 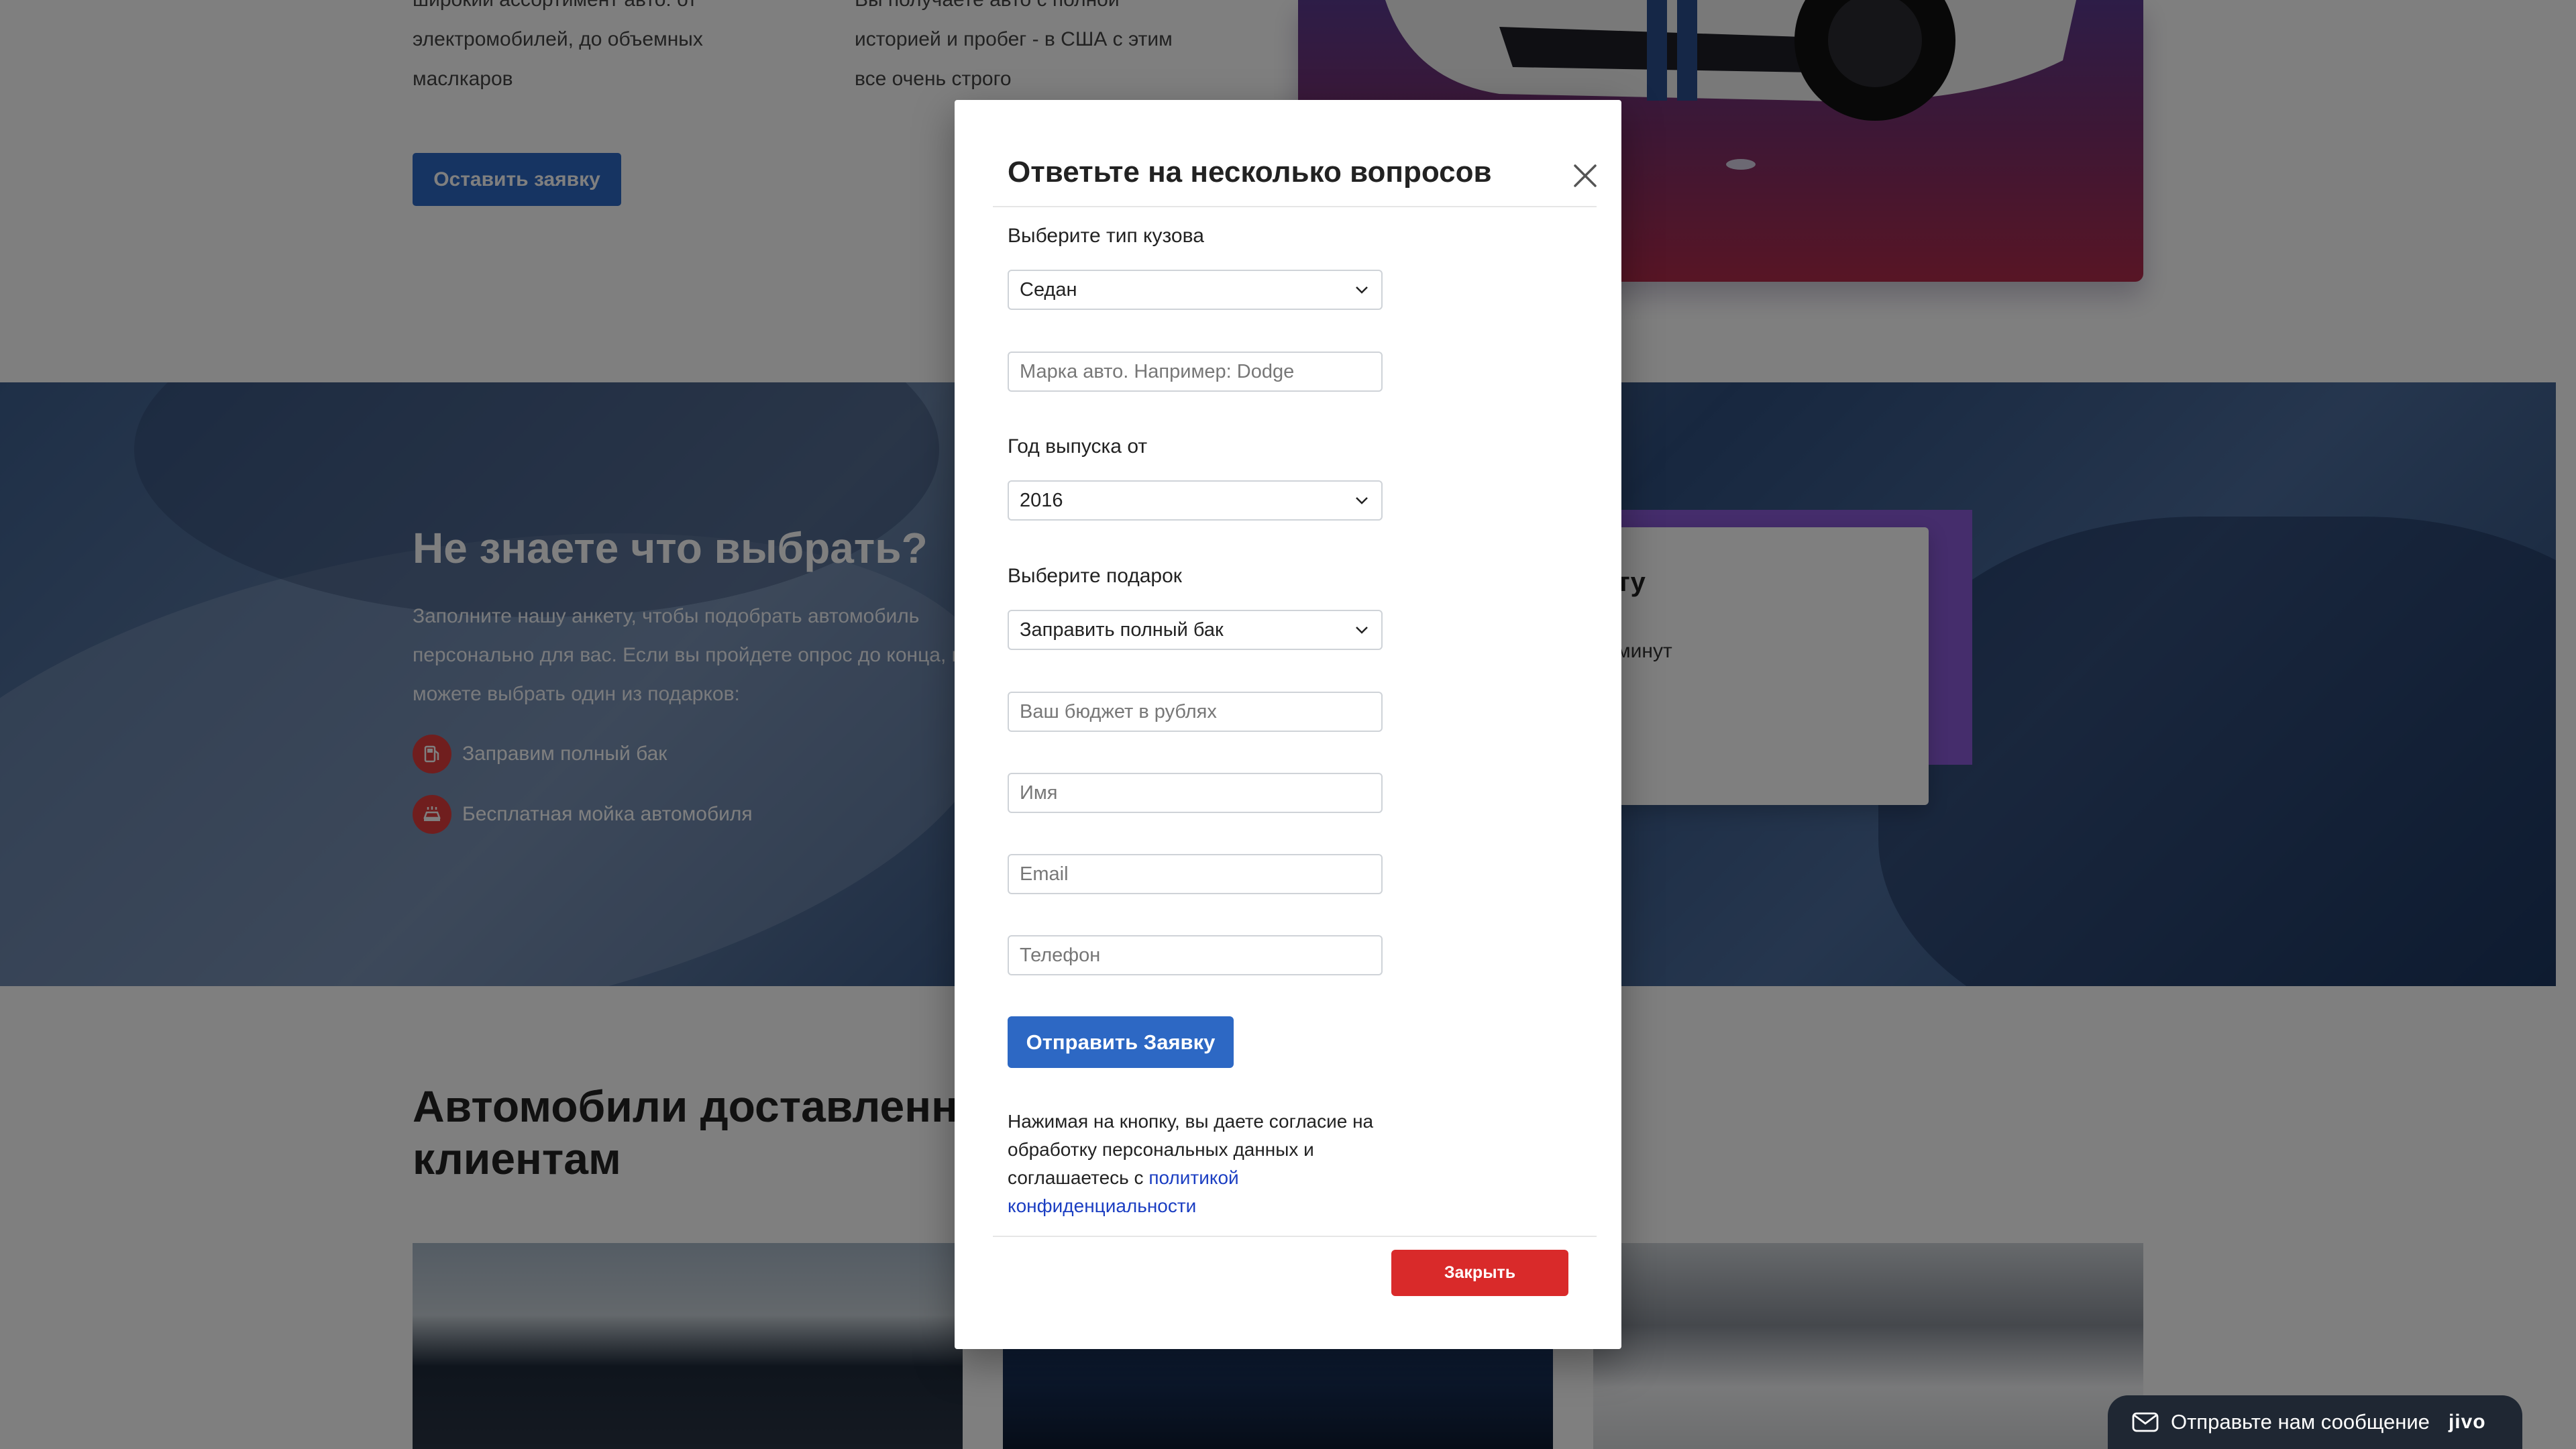 I want to click on budget-input, so click(x=1195, y=712).